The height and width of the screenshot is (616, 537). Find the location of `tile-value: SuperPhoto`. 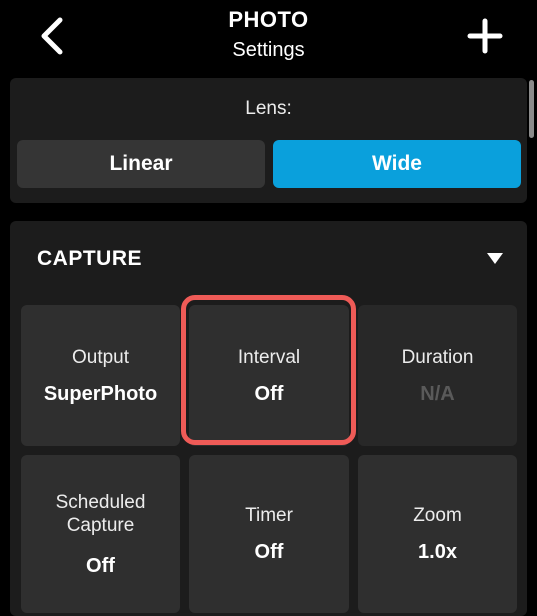

tile-value: SuperPhoto is located at coordinates (100, 393).